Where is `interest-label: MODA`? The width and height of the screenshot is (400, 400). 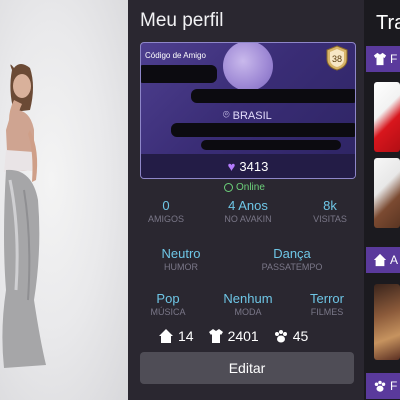 interest-label: MODA is located at coordinates (248, 312).